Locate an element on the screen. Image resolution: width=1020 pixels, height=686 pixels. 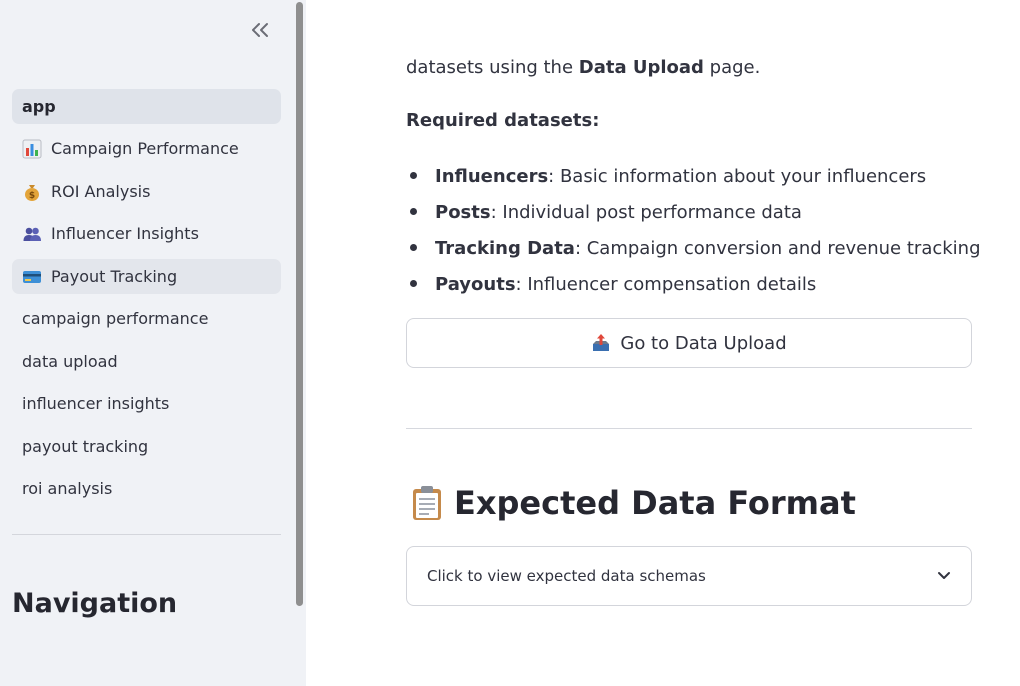
dataset-desc: : Individual post performance data is located at coordinates (646, 212).